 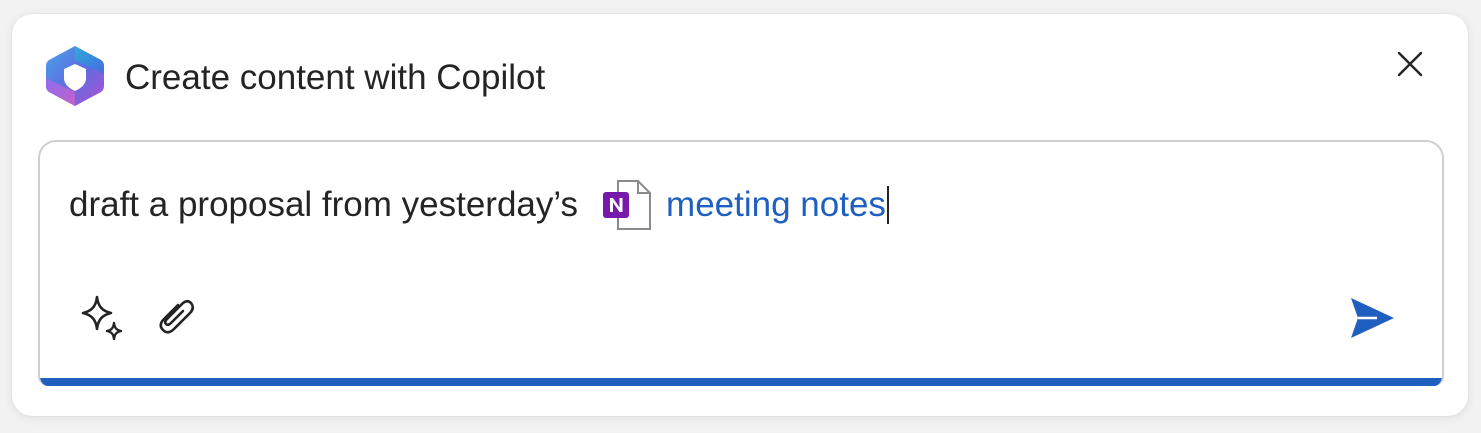 I want to click on file-reference-chip: meeting notes, so click(x=743, y=205).